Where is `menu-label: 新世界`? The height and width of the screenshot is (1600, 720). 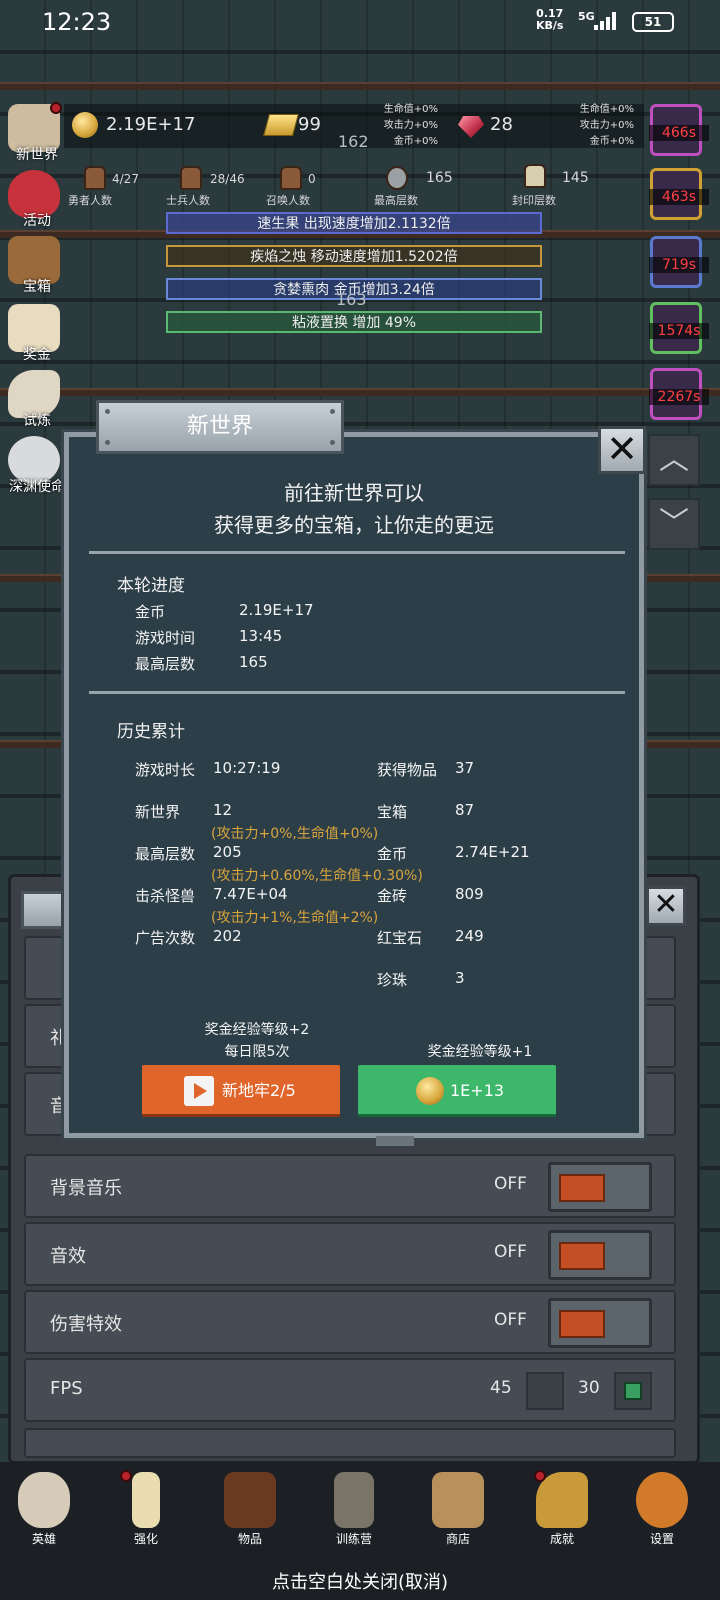
menu-label: 新世界 is located at coordinates (37, 155).